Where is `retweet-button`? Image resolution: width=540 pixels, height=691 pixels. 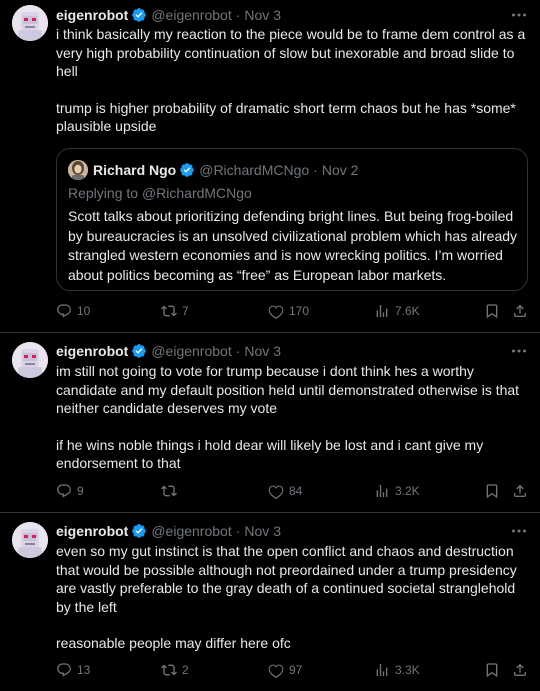
retweet-button is located at coordinates (171, 491).